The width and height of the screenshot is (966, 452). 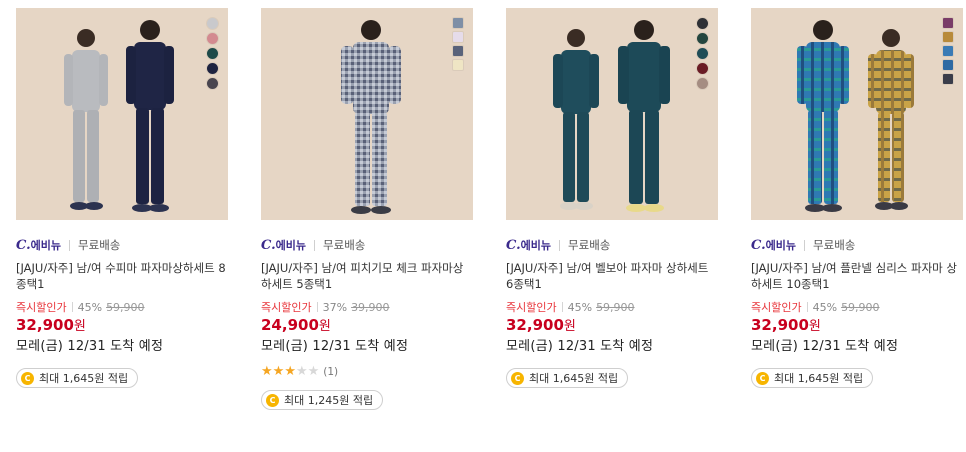 What do you see at coordinates (335, 307) in the screenshot?
I see `discount-rate: 37%` at bounding box center [335, 307].